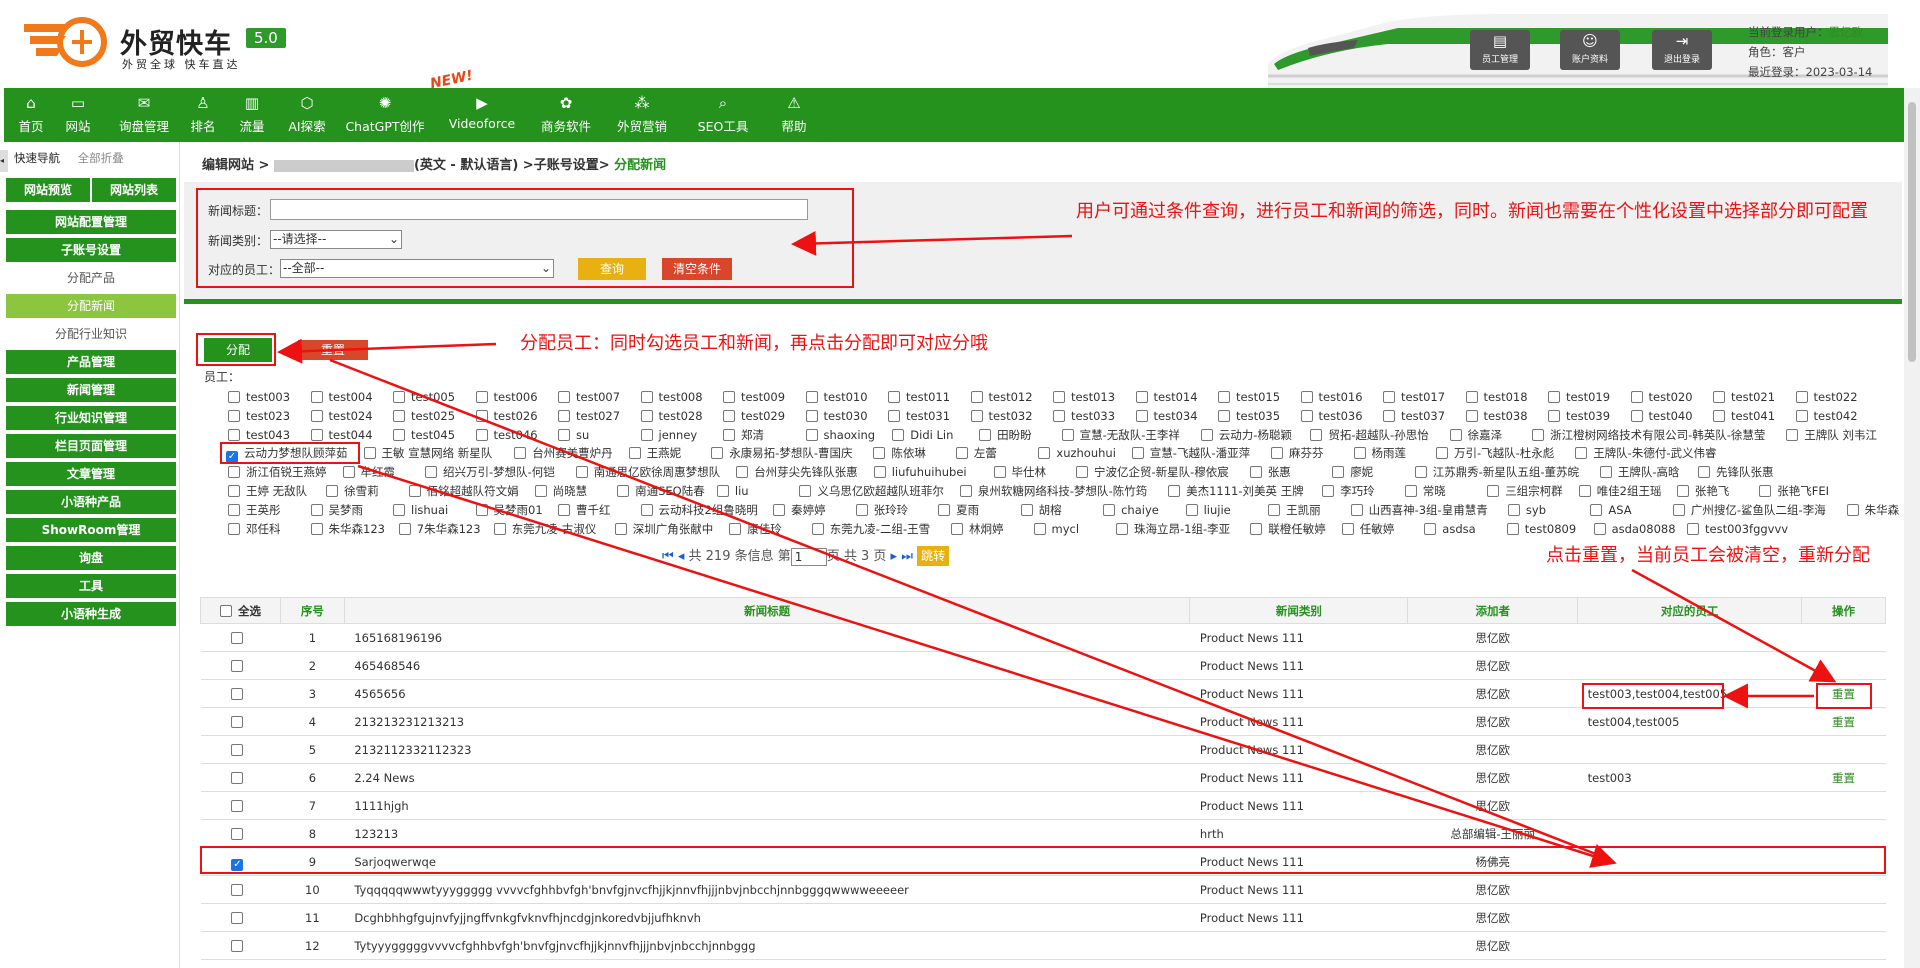 The height and width of the screenshot is (968, 1920). What do you see at coordinates (1611, 510) in the screenshot?
I see `staff-checkbox-item: ASA` at bounding box center [1611, 510].